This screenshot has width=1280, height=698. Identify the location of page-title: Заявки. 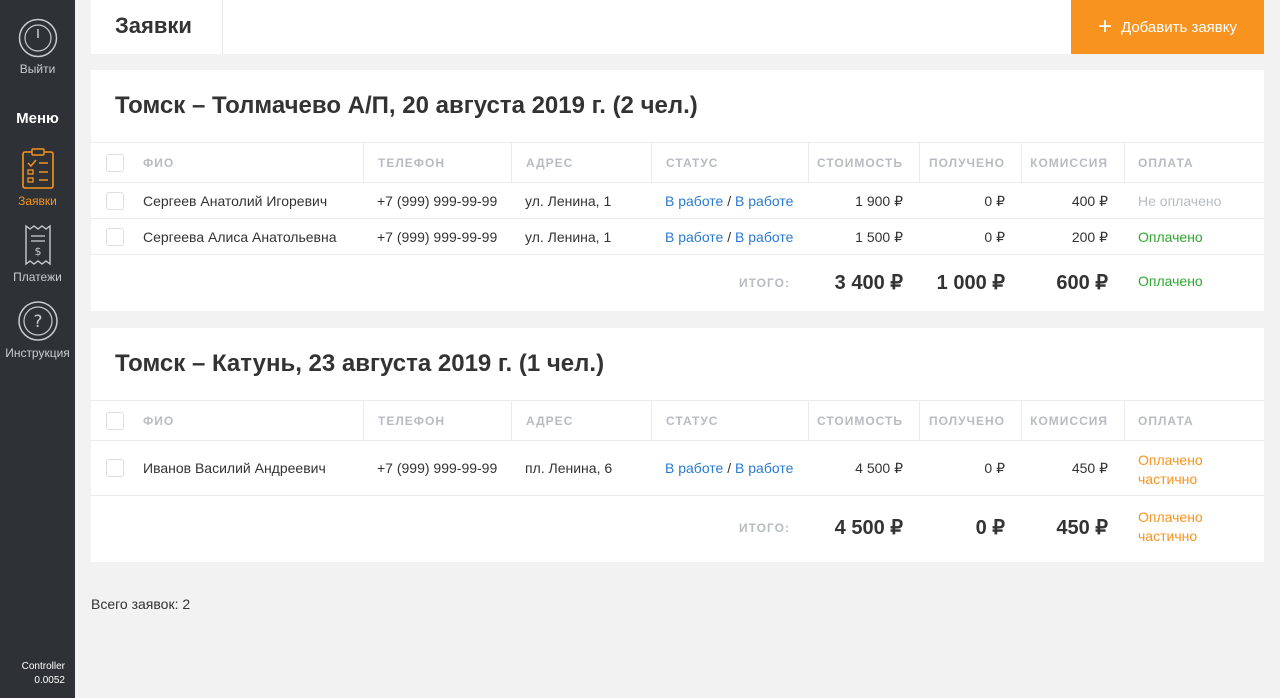
(153, 25).